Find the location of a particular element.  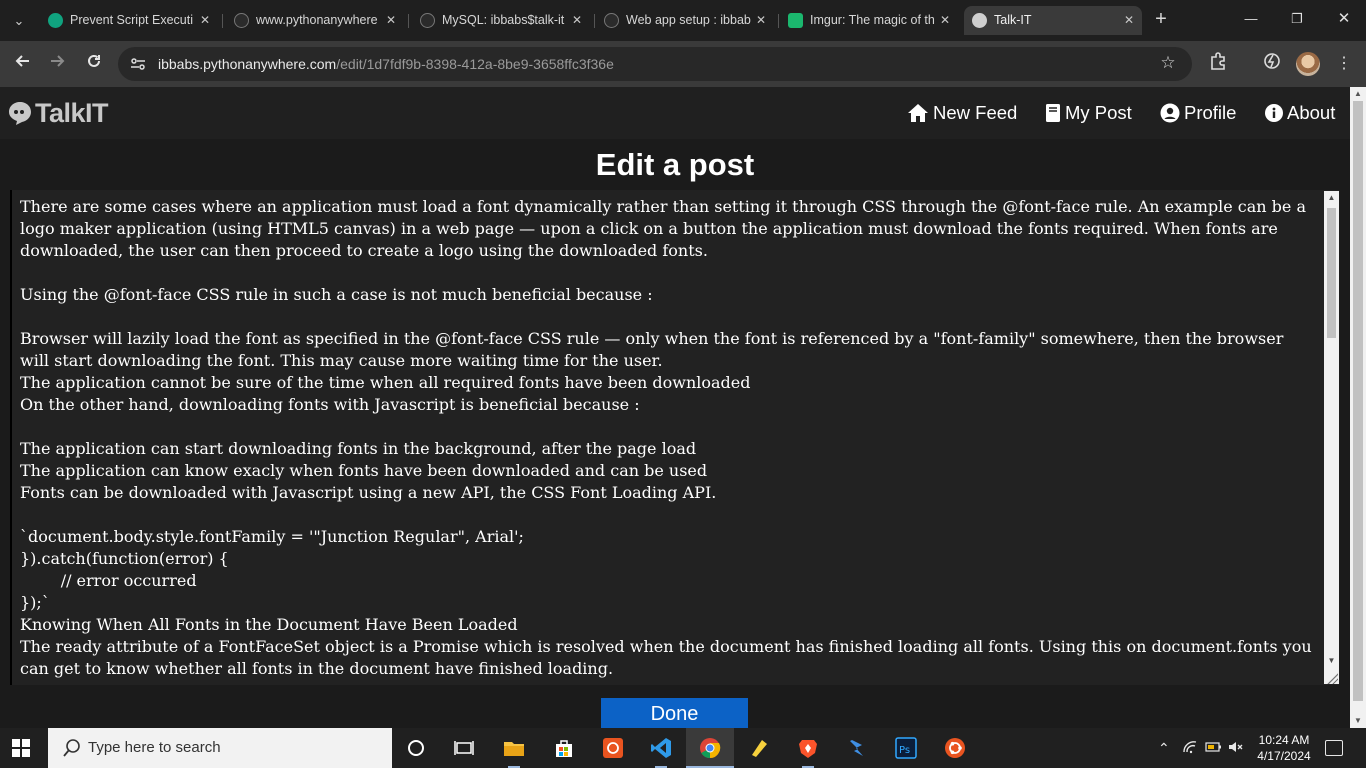

more-menu-icon: ⋮ is located at coordinates (1344, 64).